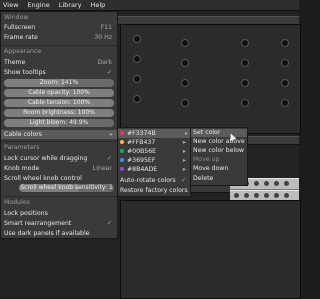 The width and height of the screenshot is (320, 299). I want to click on menu-item-auto-rotate: Auto-rotate colors ✓, so click(154, 180).